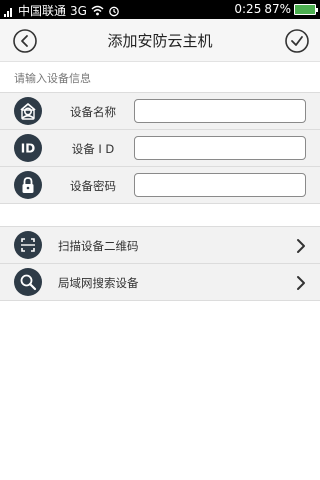 Image resolution: width=320 pixels, height=480 pixels. Describe the element at coordinates (220, 111) in the screenshot. I see `device-name-input` at that location.